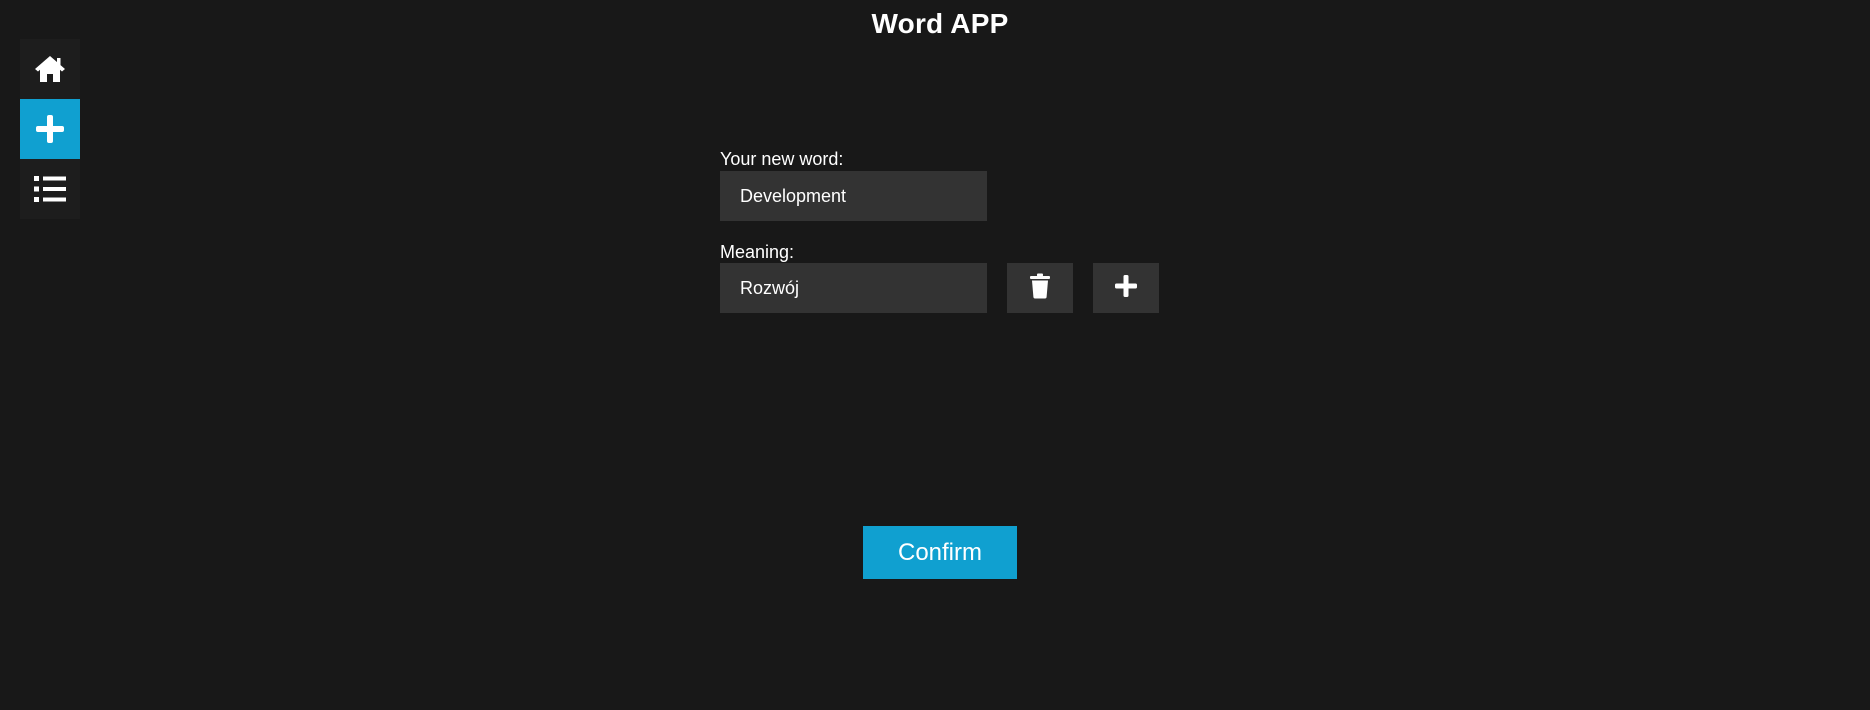 This screenshot has height=710, width=1870. What do you see at coordinates (853, 288) in the screenshot?
I see `meaning-input` at bounding box center [853, 288].